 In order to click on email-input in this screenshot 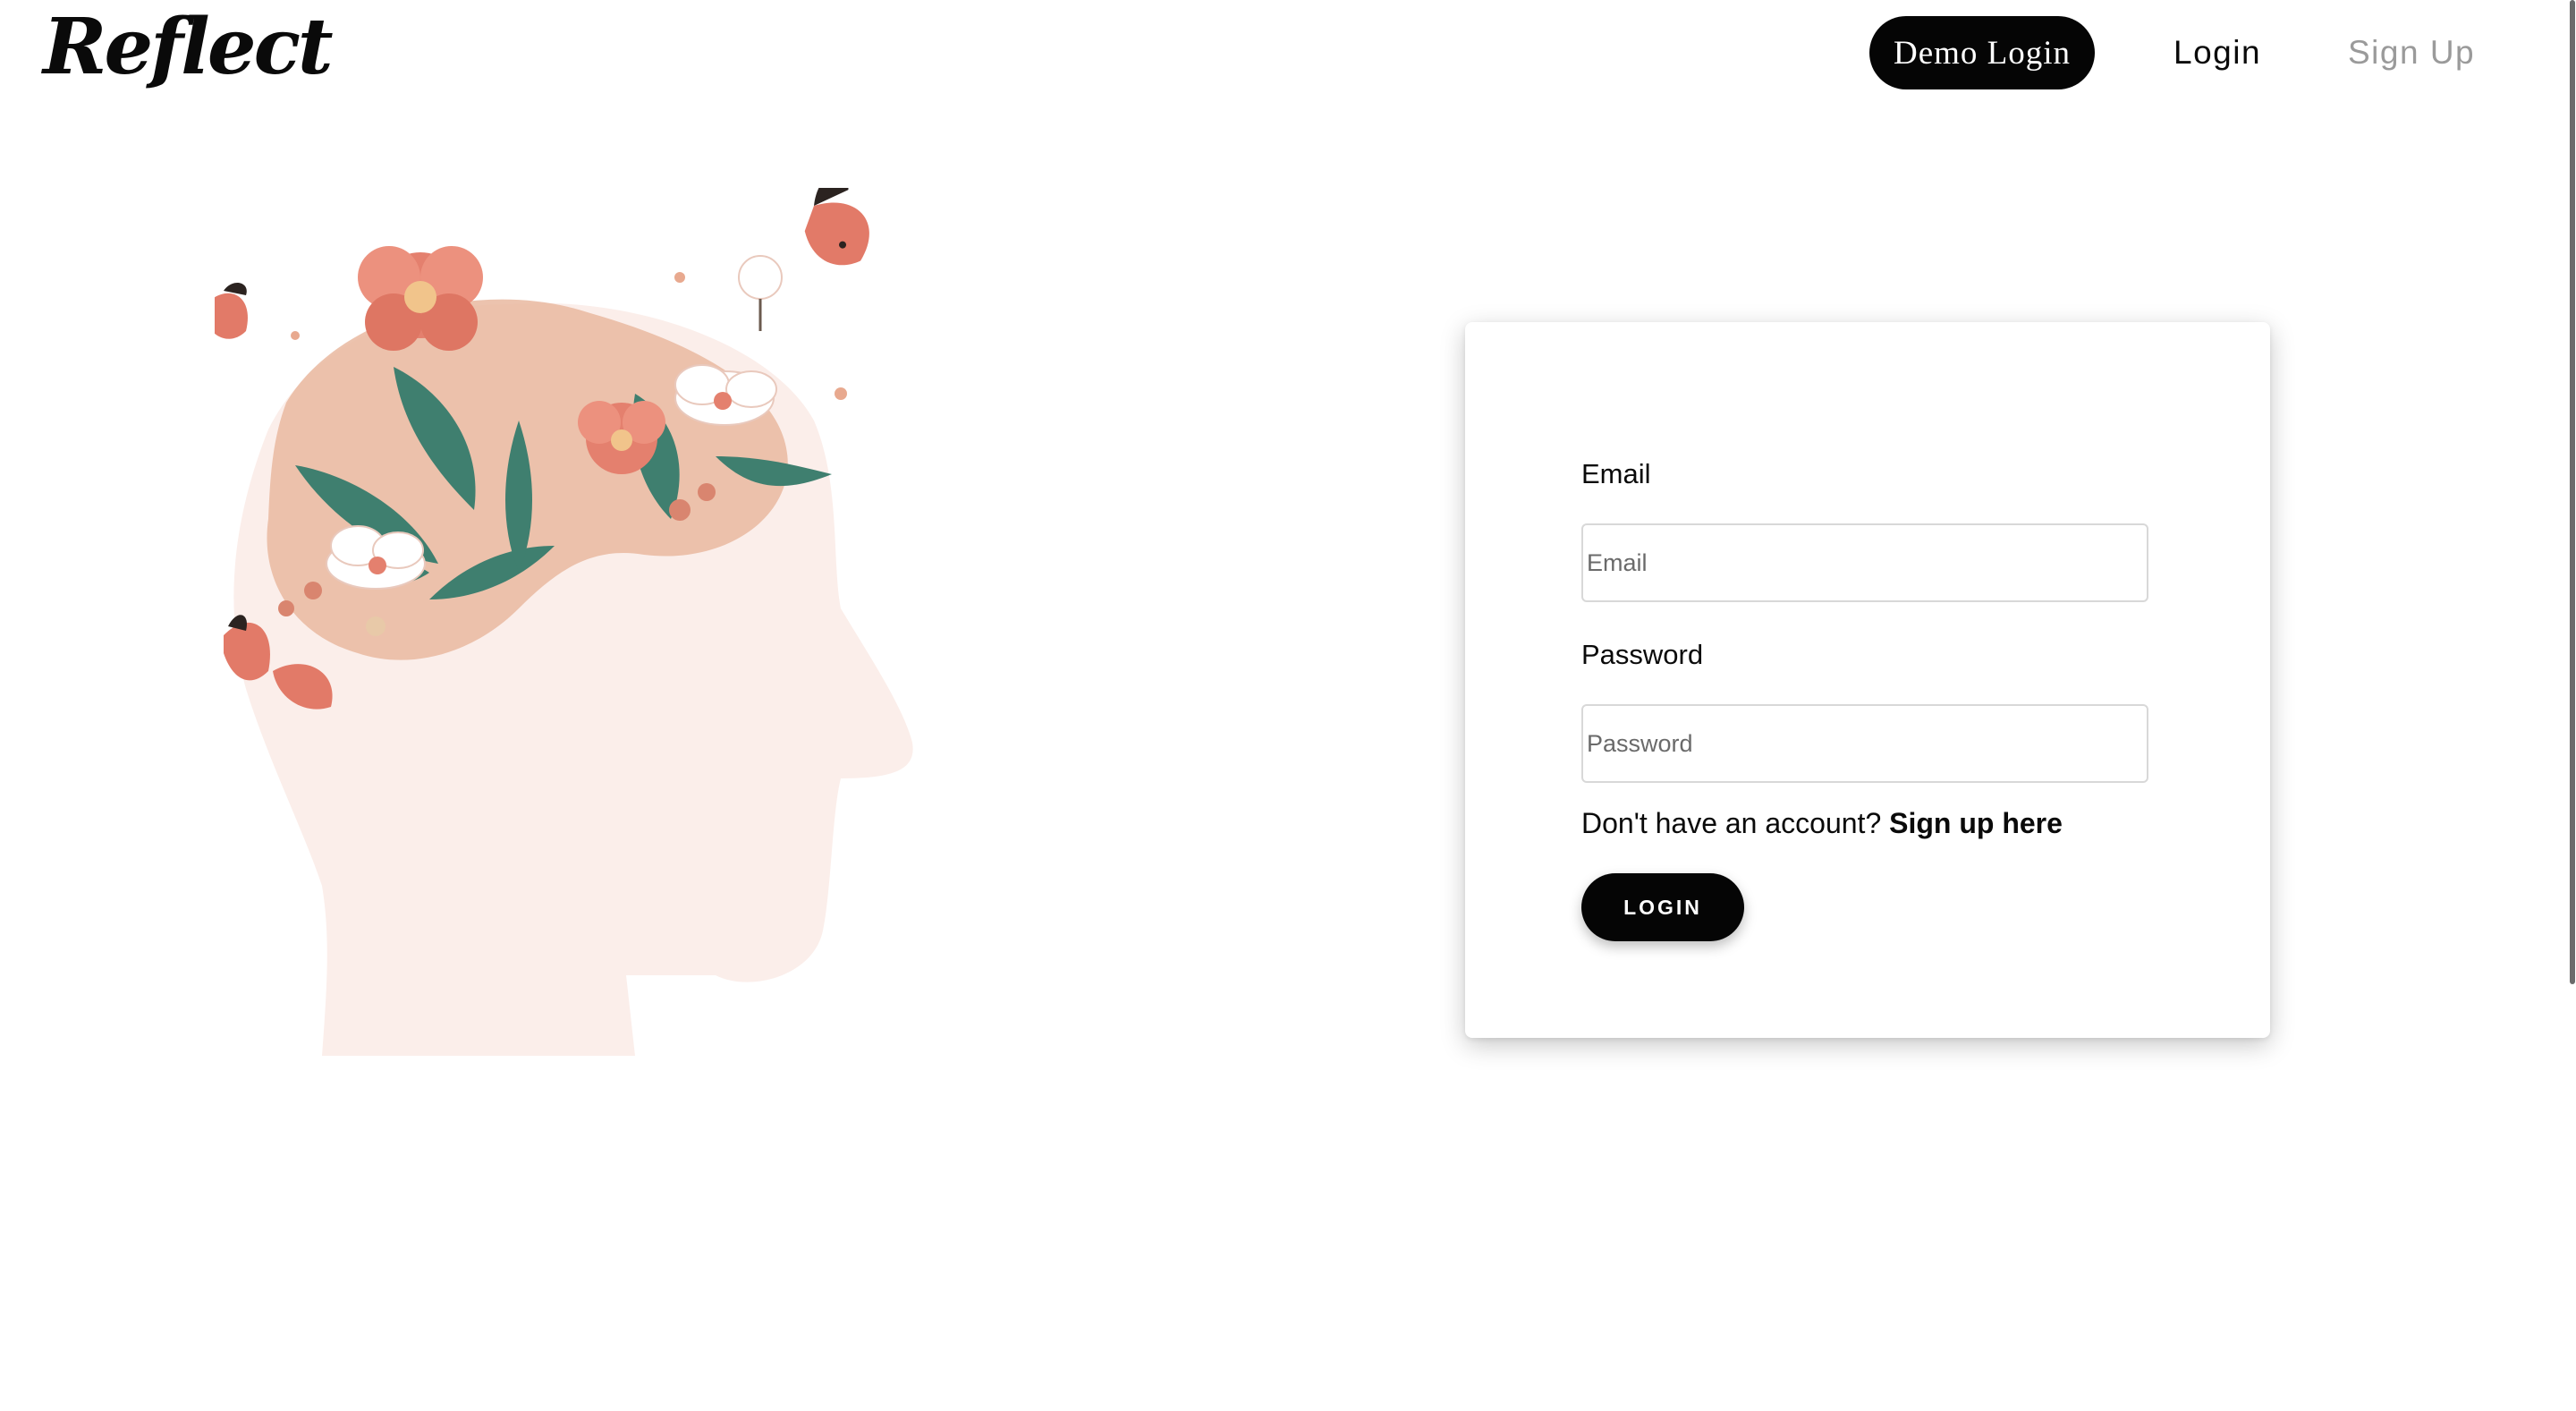, I will do `click(1864, 563)`.